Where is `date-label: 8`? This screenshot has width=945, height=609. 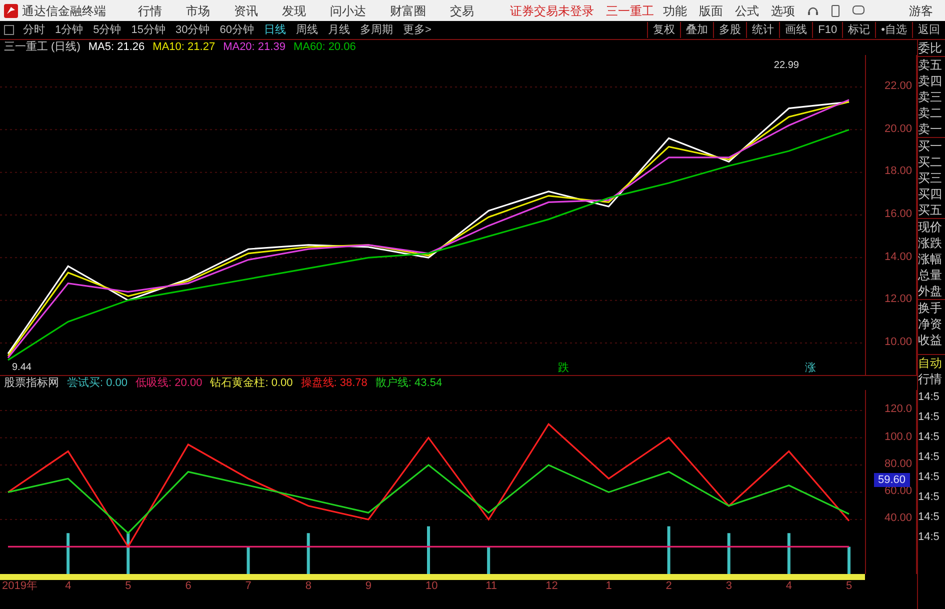 date-label: 8 is located at coordinates (308, 586).